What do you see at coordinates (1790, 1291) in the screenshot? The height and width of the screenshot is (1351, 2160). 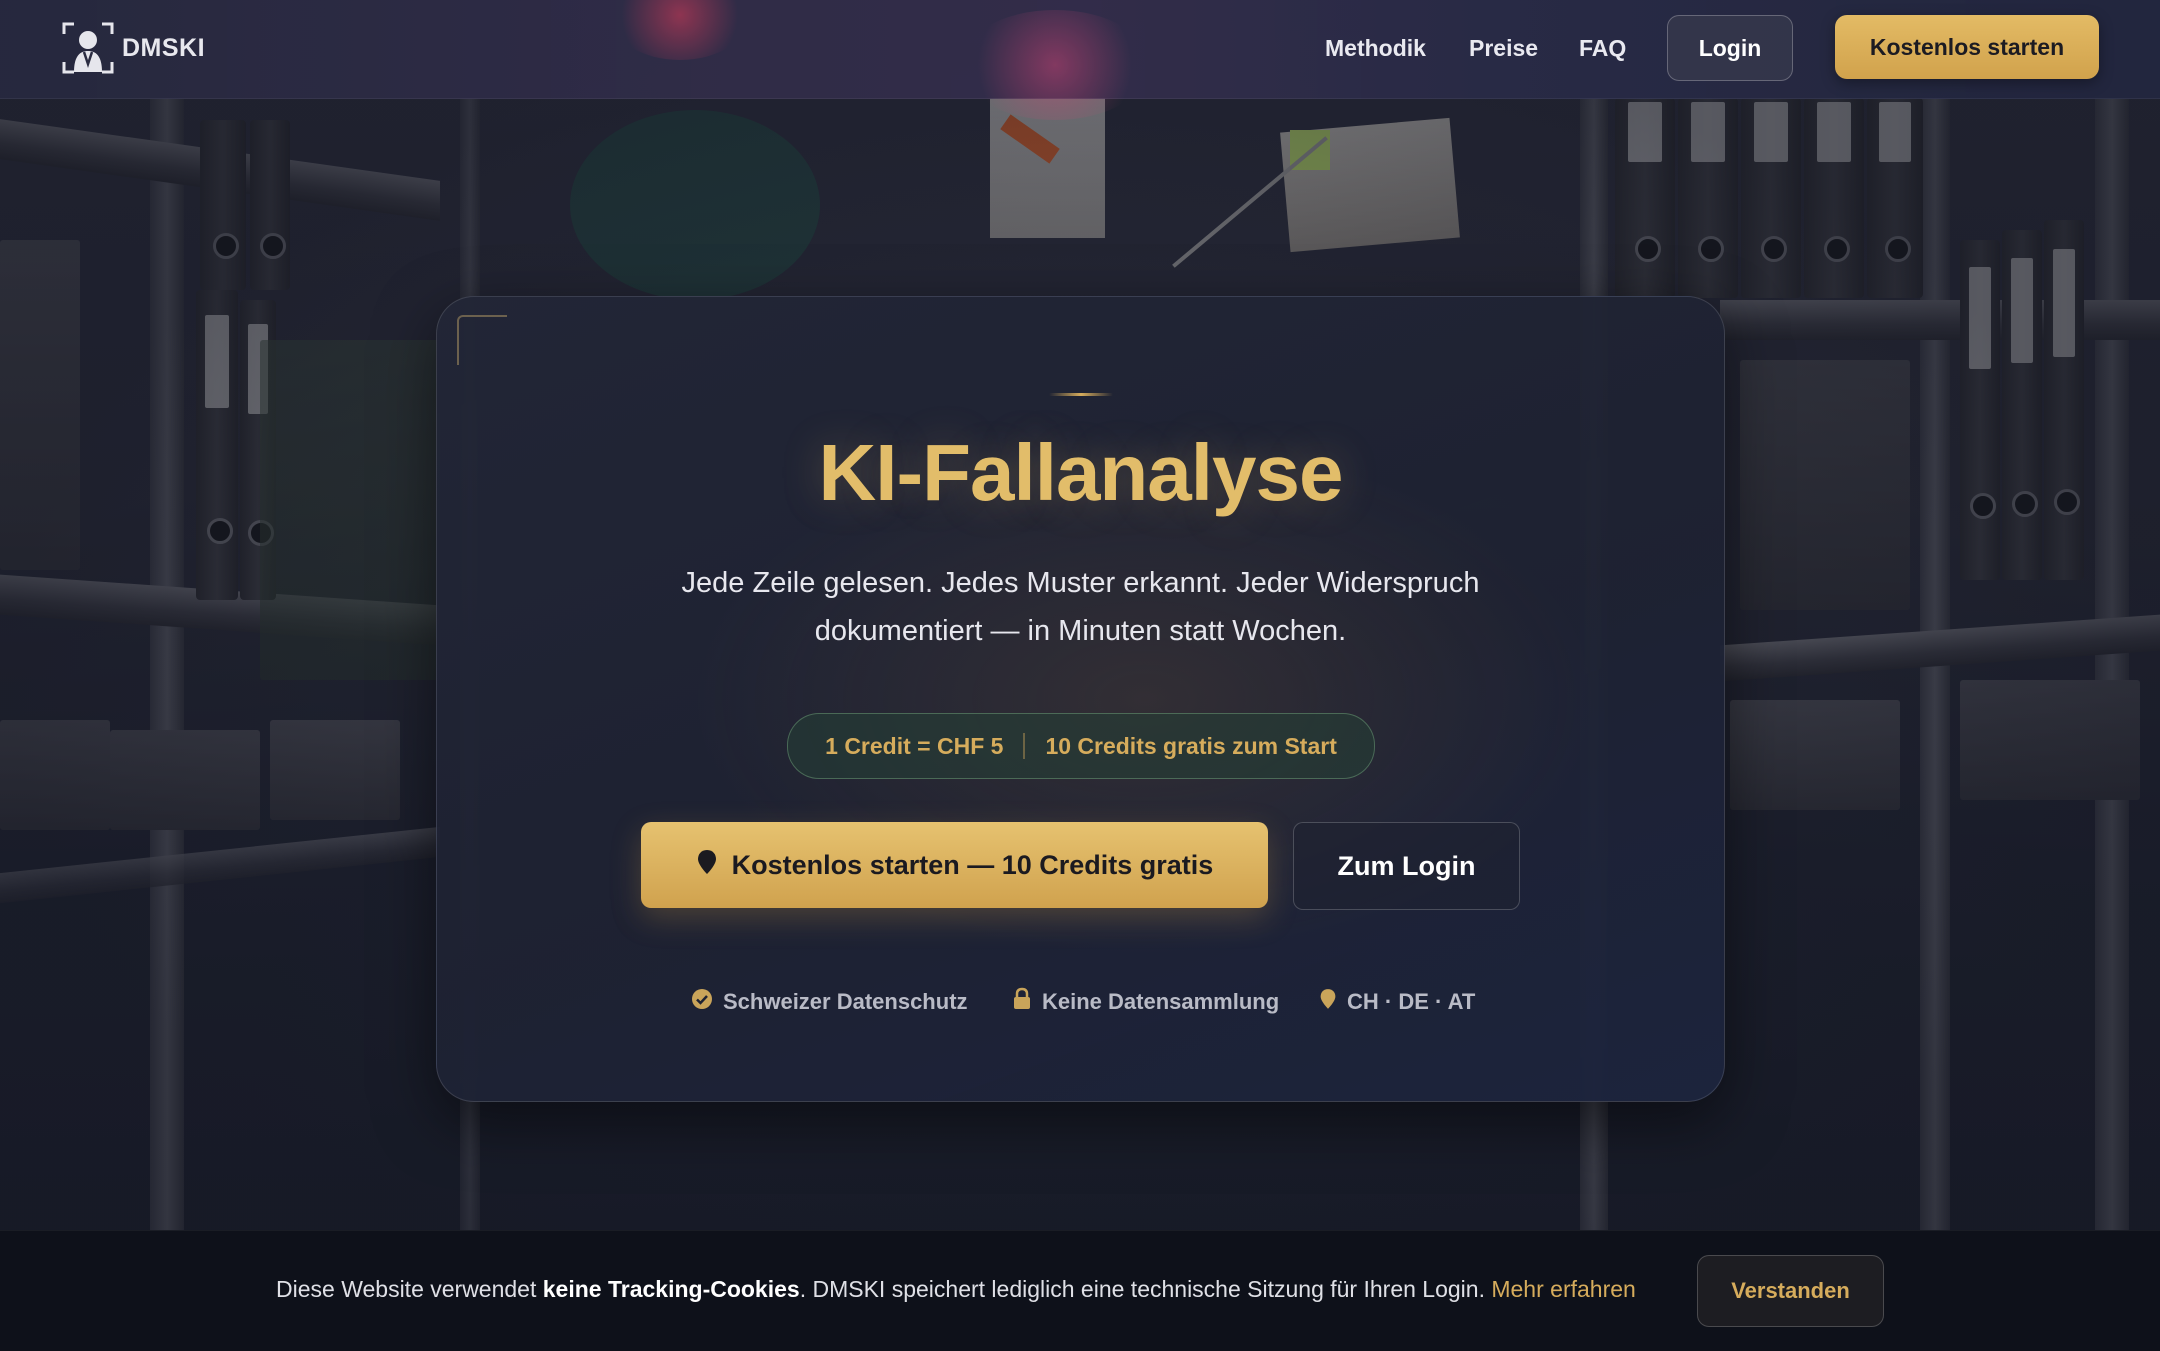 I see `cookie-accept-button: Verstanden` at bounding box center [1790, 1291].